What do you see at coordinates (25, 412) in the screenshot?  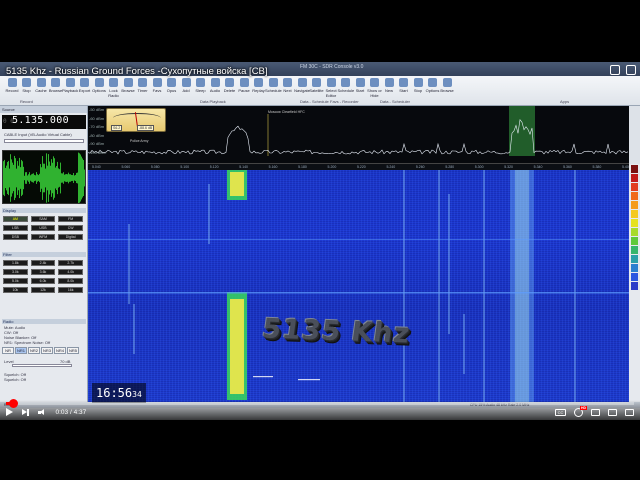 I see `next-icon` at bounding box center [25, 412].